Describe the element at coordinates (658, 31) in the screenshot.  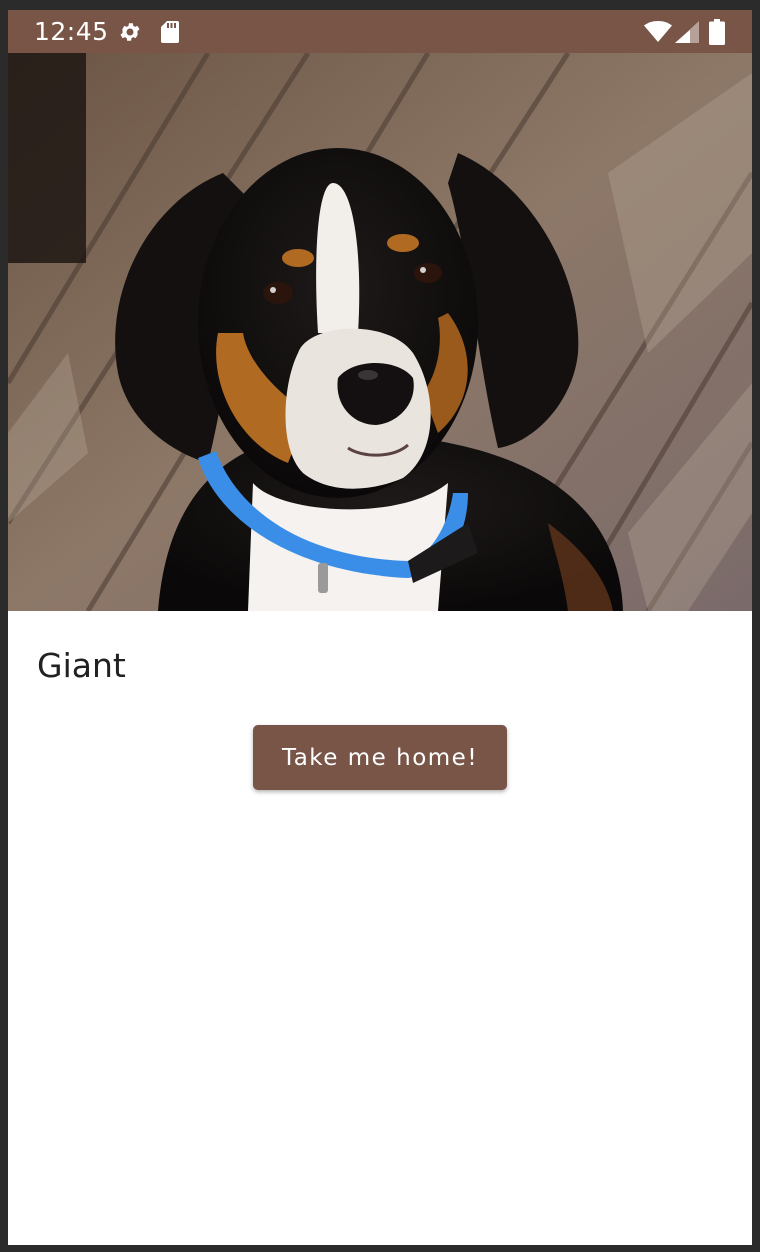
I see `wifi-icon` at that location.